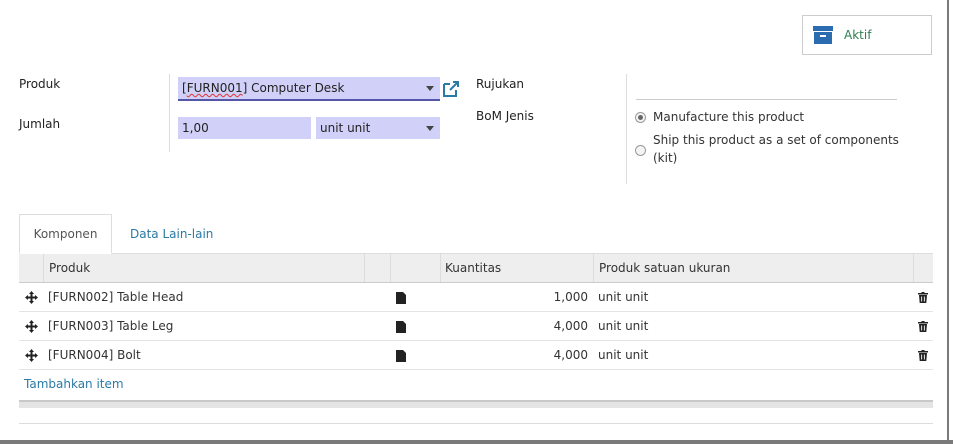 Image resolution: width=953 pixels, height=444 pixels. Describe the element at coordinates (858, 35) in the screenshot. I see `active-status-label: Aktif` at that location.